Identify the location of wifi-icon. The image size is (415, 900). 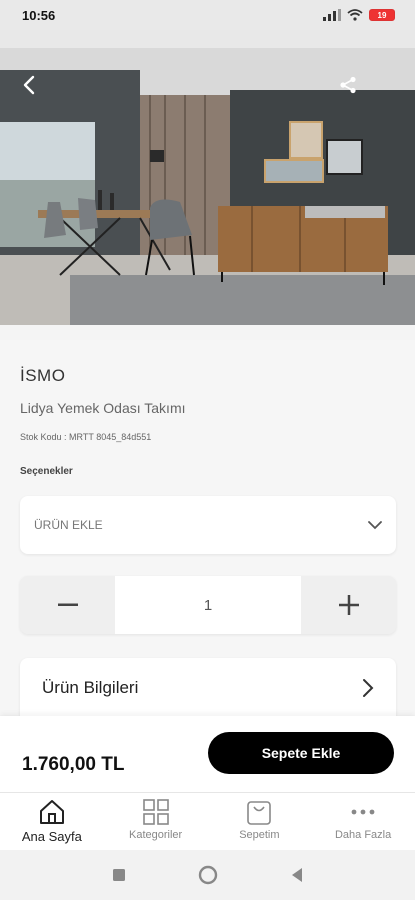
(355, 15).